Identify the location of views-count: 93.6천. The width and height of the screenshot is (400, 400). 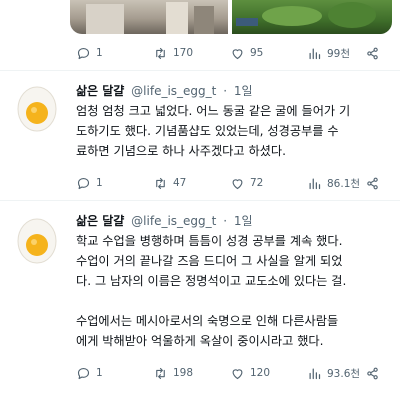
(344, 373).